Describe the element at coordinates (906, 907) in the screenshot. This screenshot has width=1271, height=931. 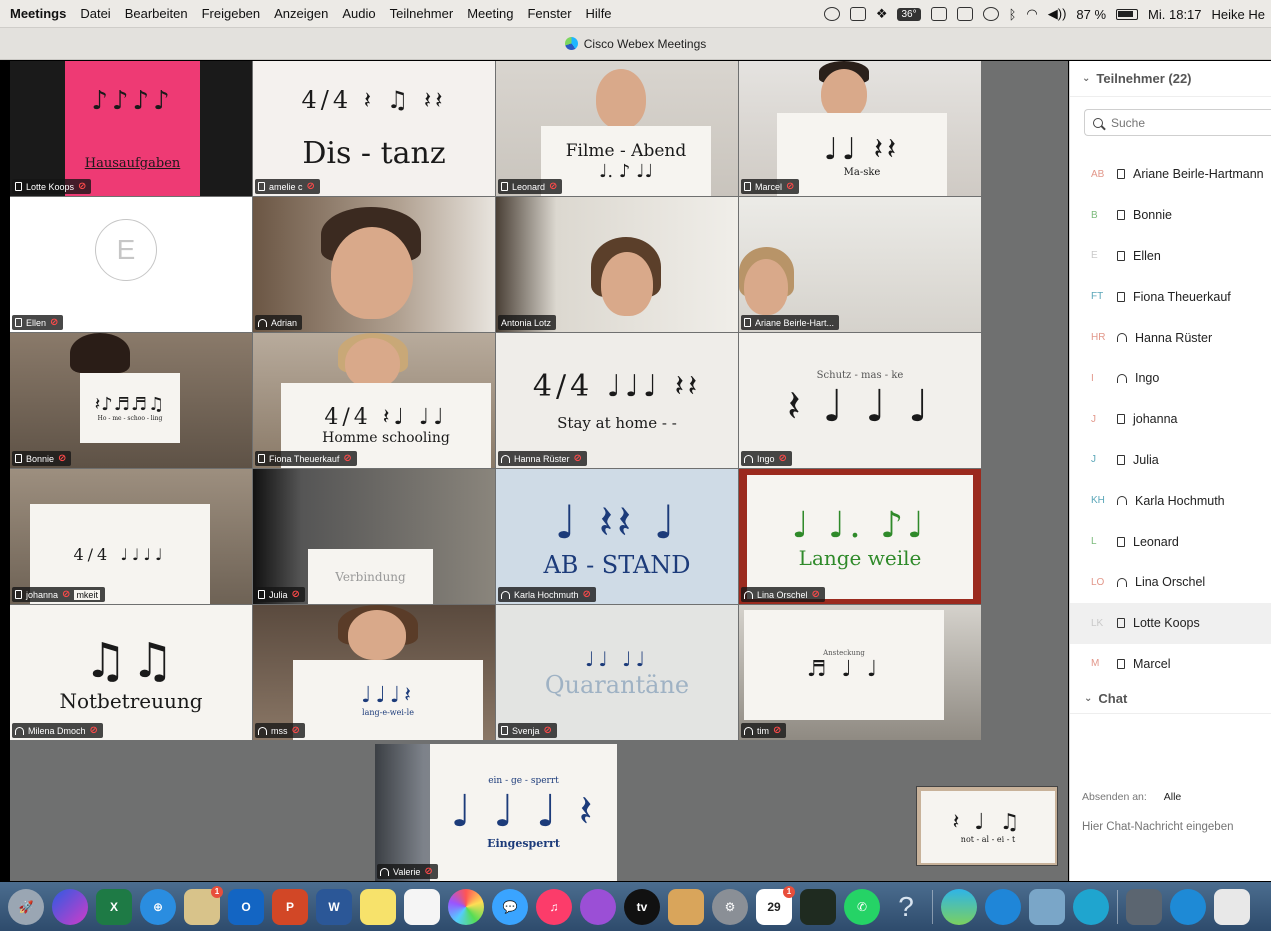
I see `help-icon: ?` at that location.